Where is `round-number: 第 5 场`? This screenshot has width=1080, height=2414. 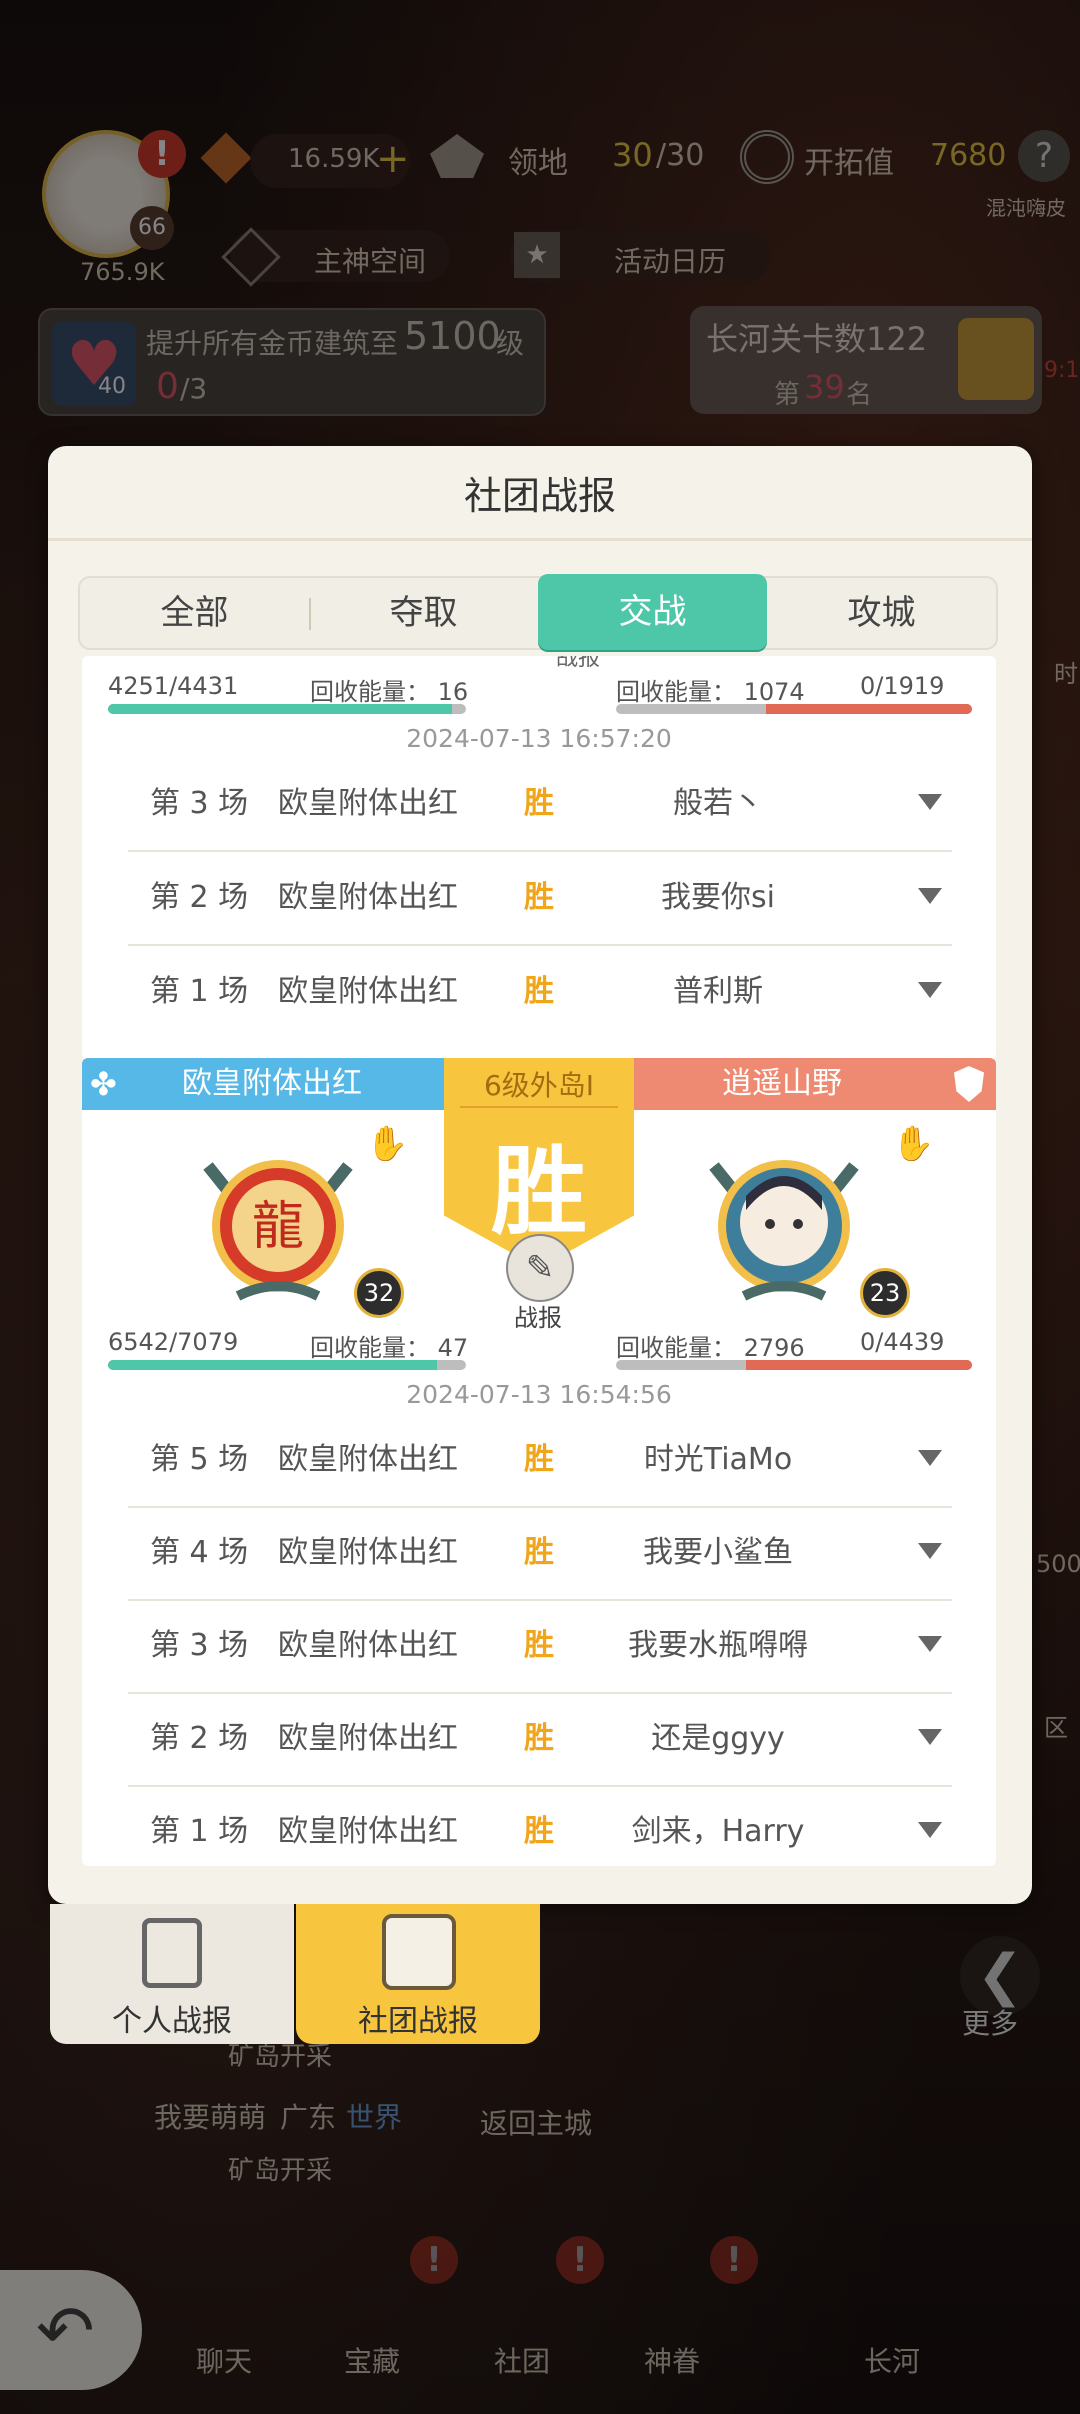
round-number: 第 5 场 is located at coordinates (199, 1459).